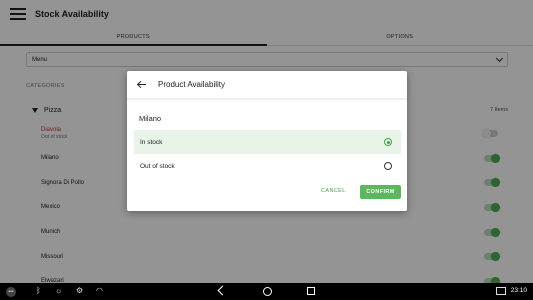  I want to click on radio-checked-icon, so click(388, 142).